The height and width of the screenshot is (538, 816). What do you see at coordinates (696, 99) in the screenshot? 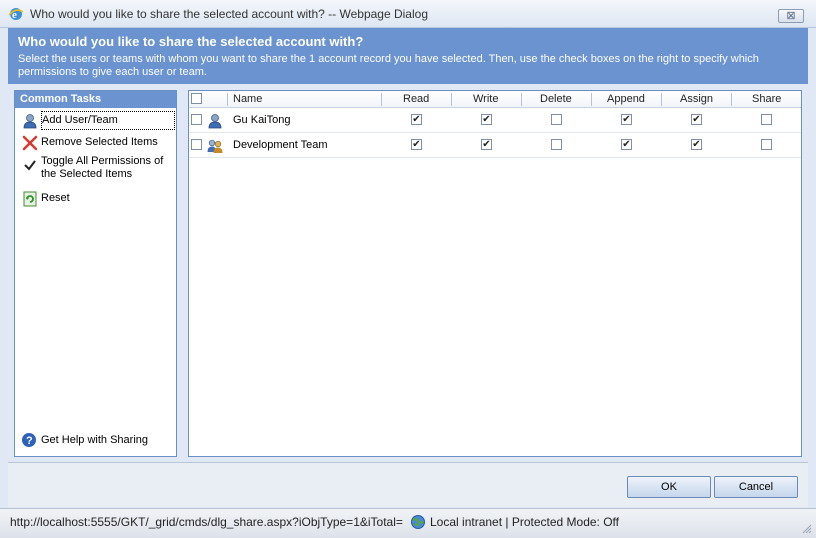
I see `column-header-assign: Assign` at bounding box center [696, 99].